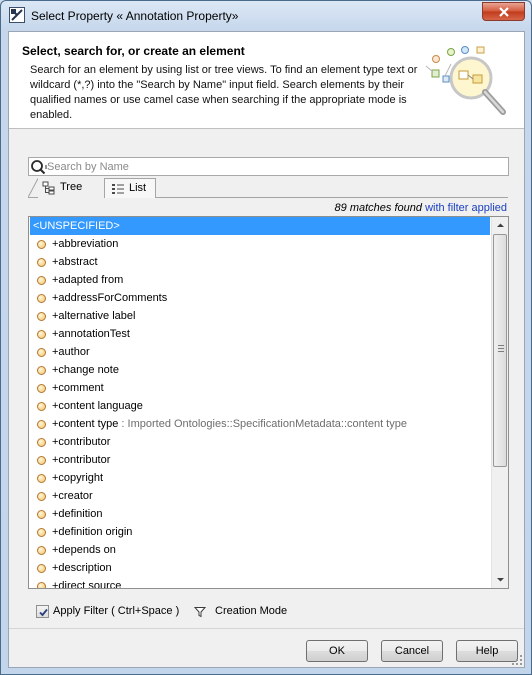 This screenshot has height=675, width=532. I want to click on list-item: +creator, so click(260, 496).